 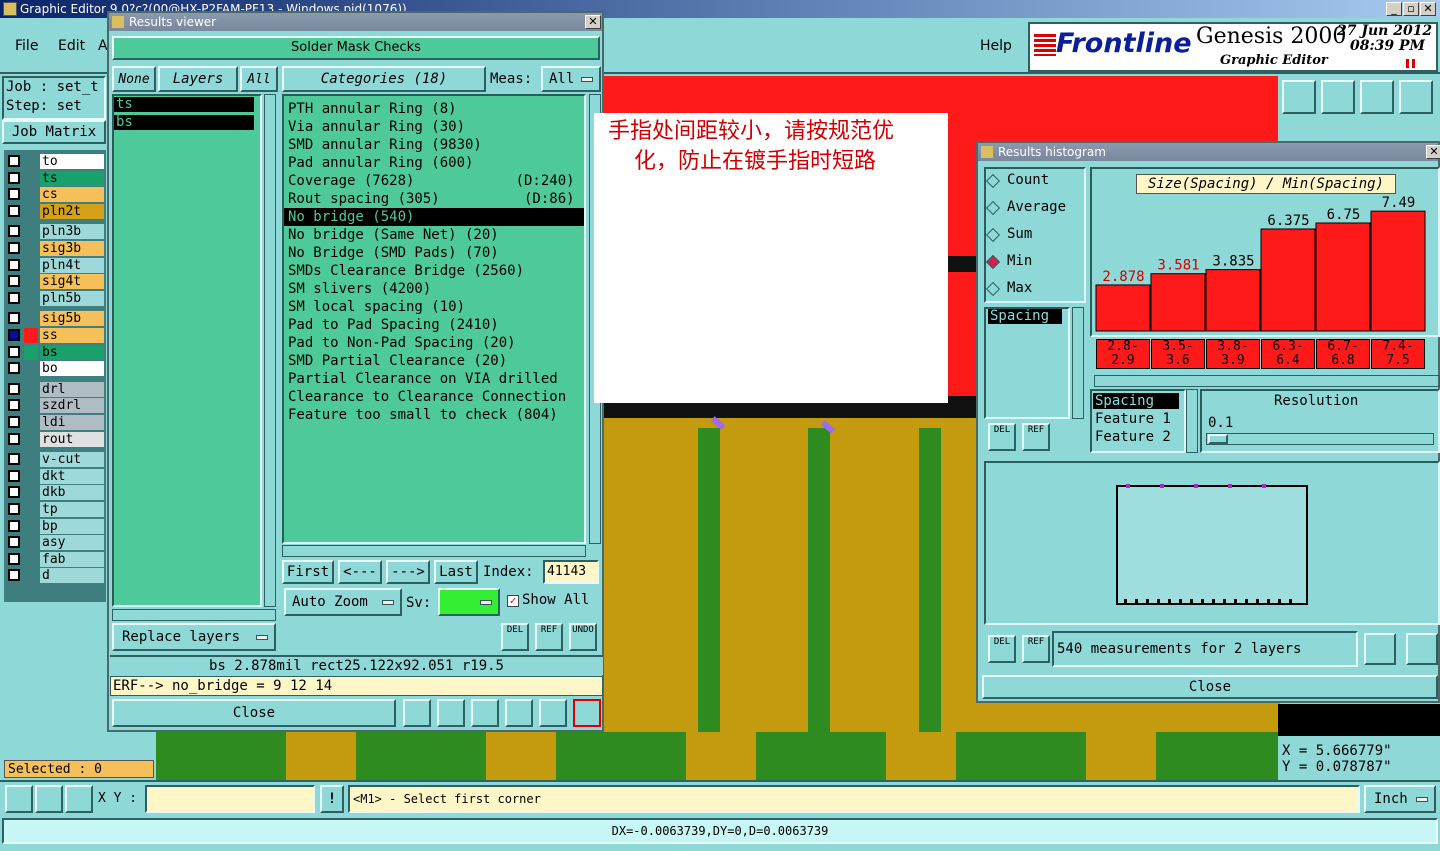 I want to click on layer-row: pln2t, so click(x=55, y=211).